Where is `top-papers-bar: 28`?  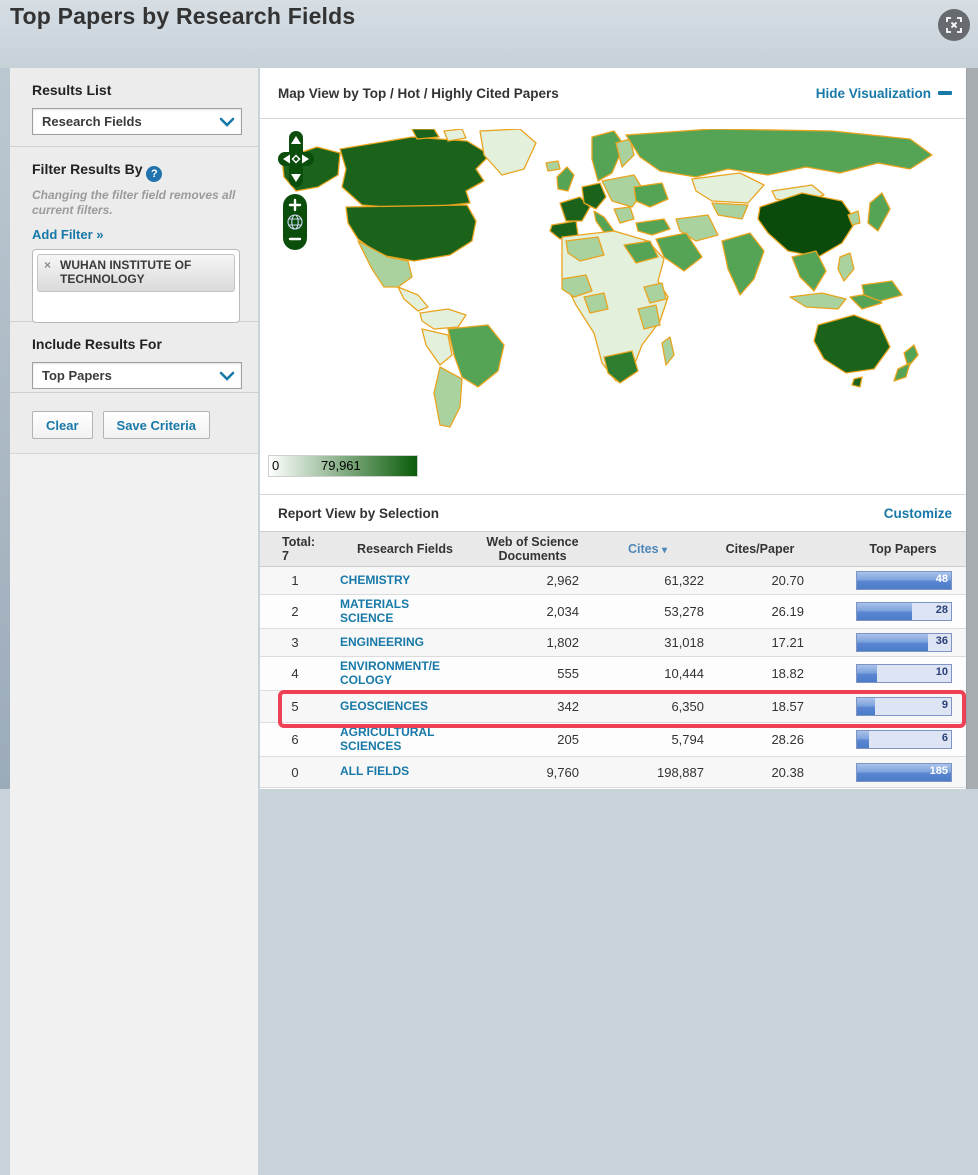
top-papers-bar: 28 is located at coordinates (904, 611).